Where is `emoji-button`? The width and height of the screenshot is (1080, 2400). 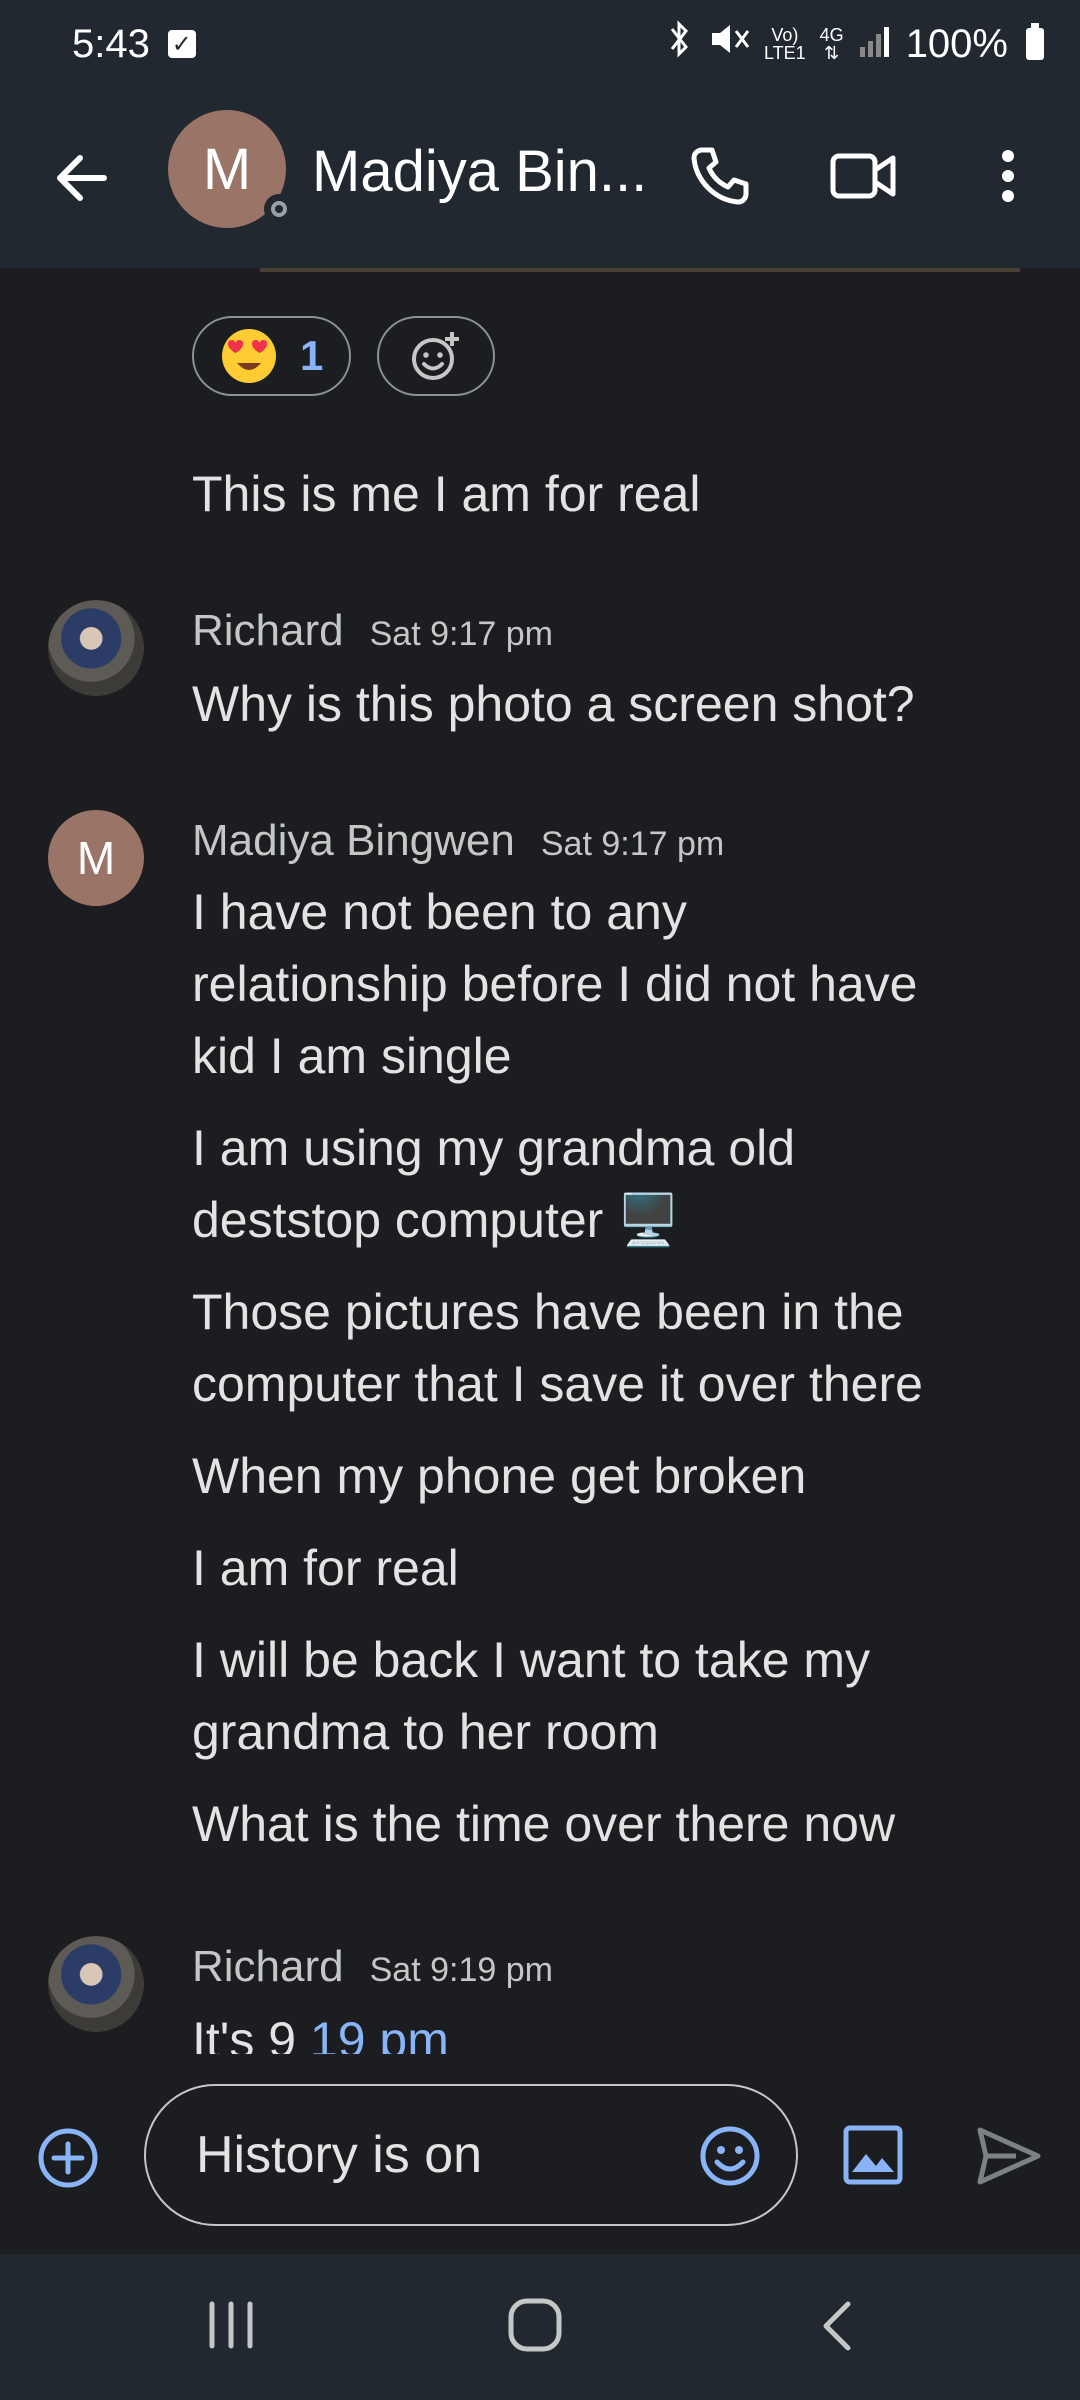
emoji-button is located at coordinates (730, 2158).